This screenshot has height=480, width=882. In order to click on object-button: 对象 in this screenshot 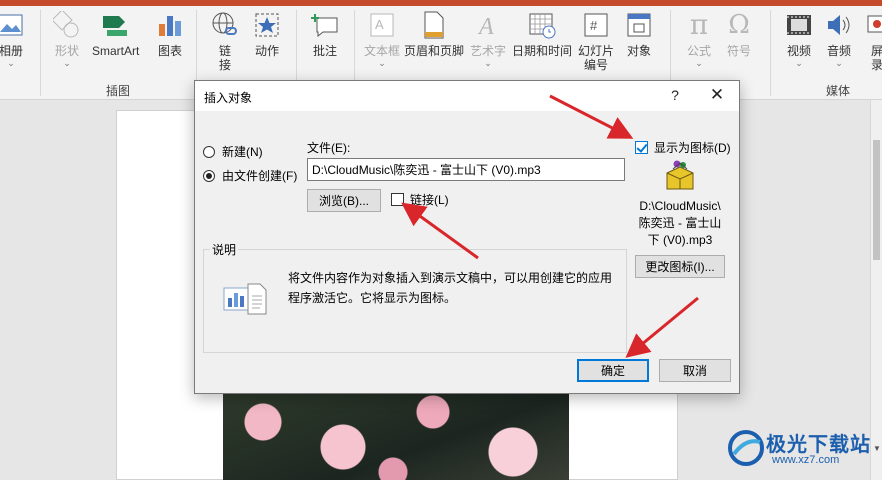, I will do `click(639, 34)`.